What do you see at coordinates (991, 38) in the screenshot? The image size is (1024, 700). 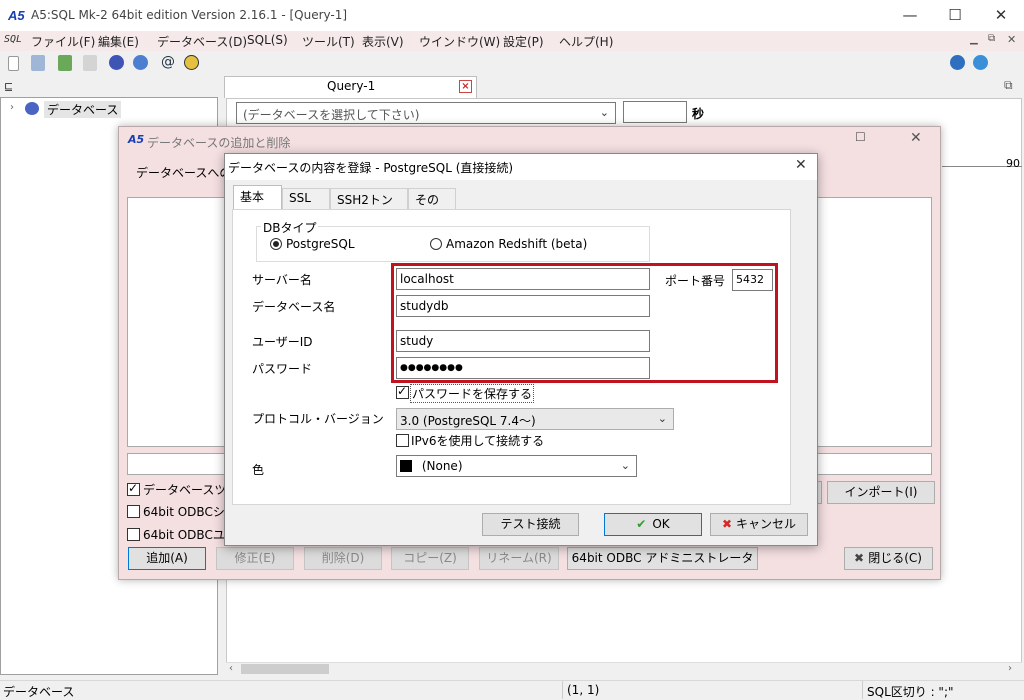 I see `mdi-restore-icon: ⧉` at bounding box center [991, 38].